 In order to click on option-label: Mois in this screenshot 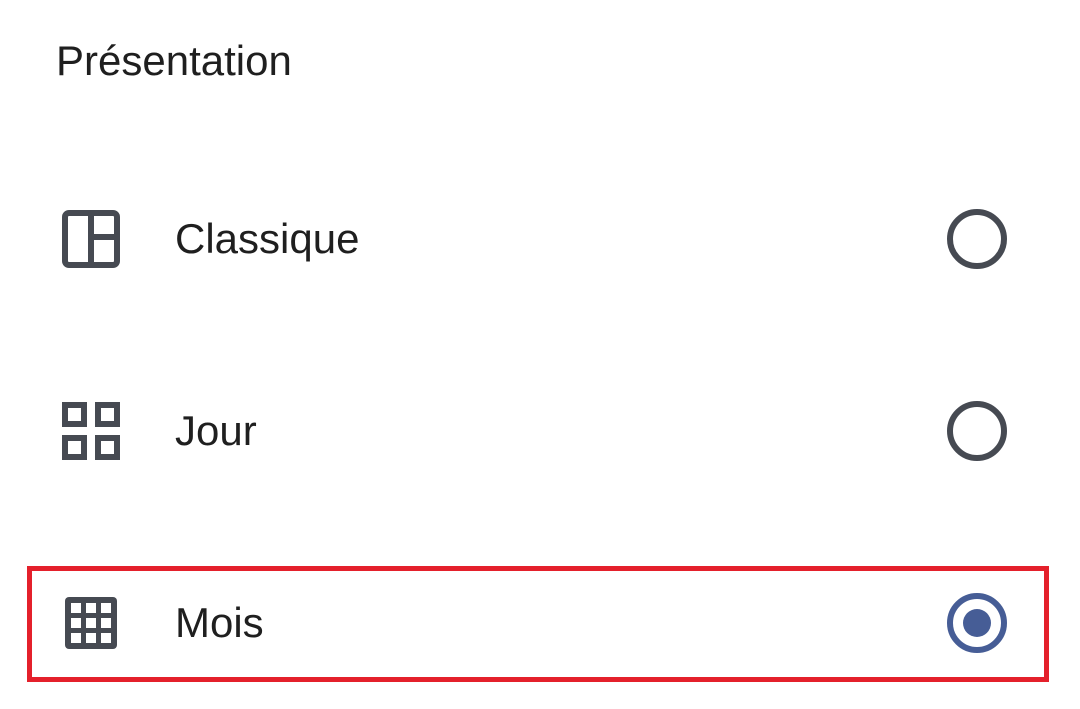, I will do `click(219, 622)`.